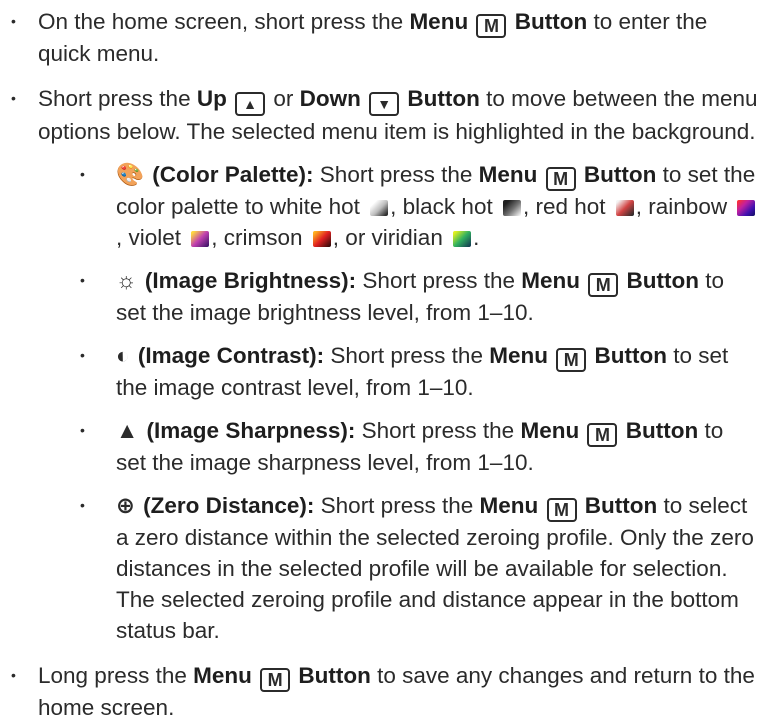 The width and height of the screenshot is (769, 723). I want to click on up-key-icon: ▲, so click(250, 104).